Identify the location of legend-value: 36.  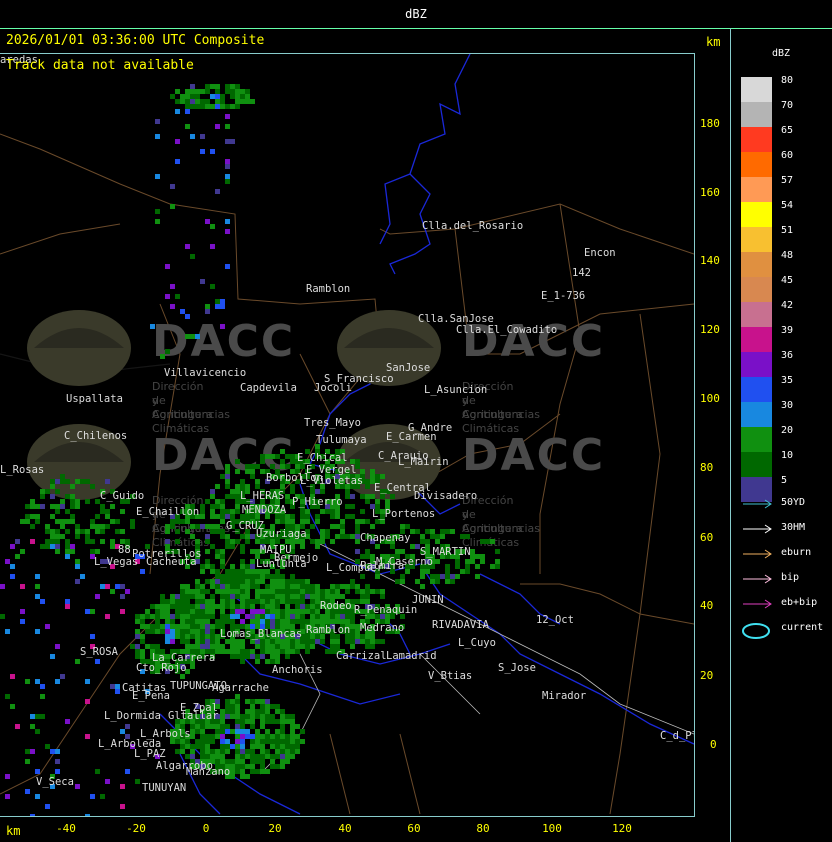
(787, 355).